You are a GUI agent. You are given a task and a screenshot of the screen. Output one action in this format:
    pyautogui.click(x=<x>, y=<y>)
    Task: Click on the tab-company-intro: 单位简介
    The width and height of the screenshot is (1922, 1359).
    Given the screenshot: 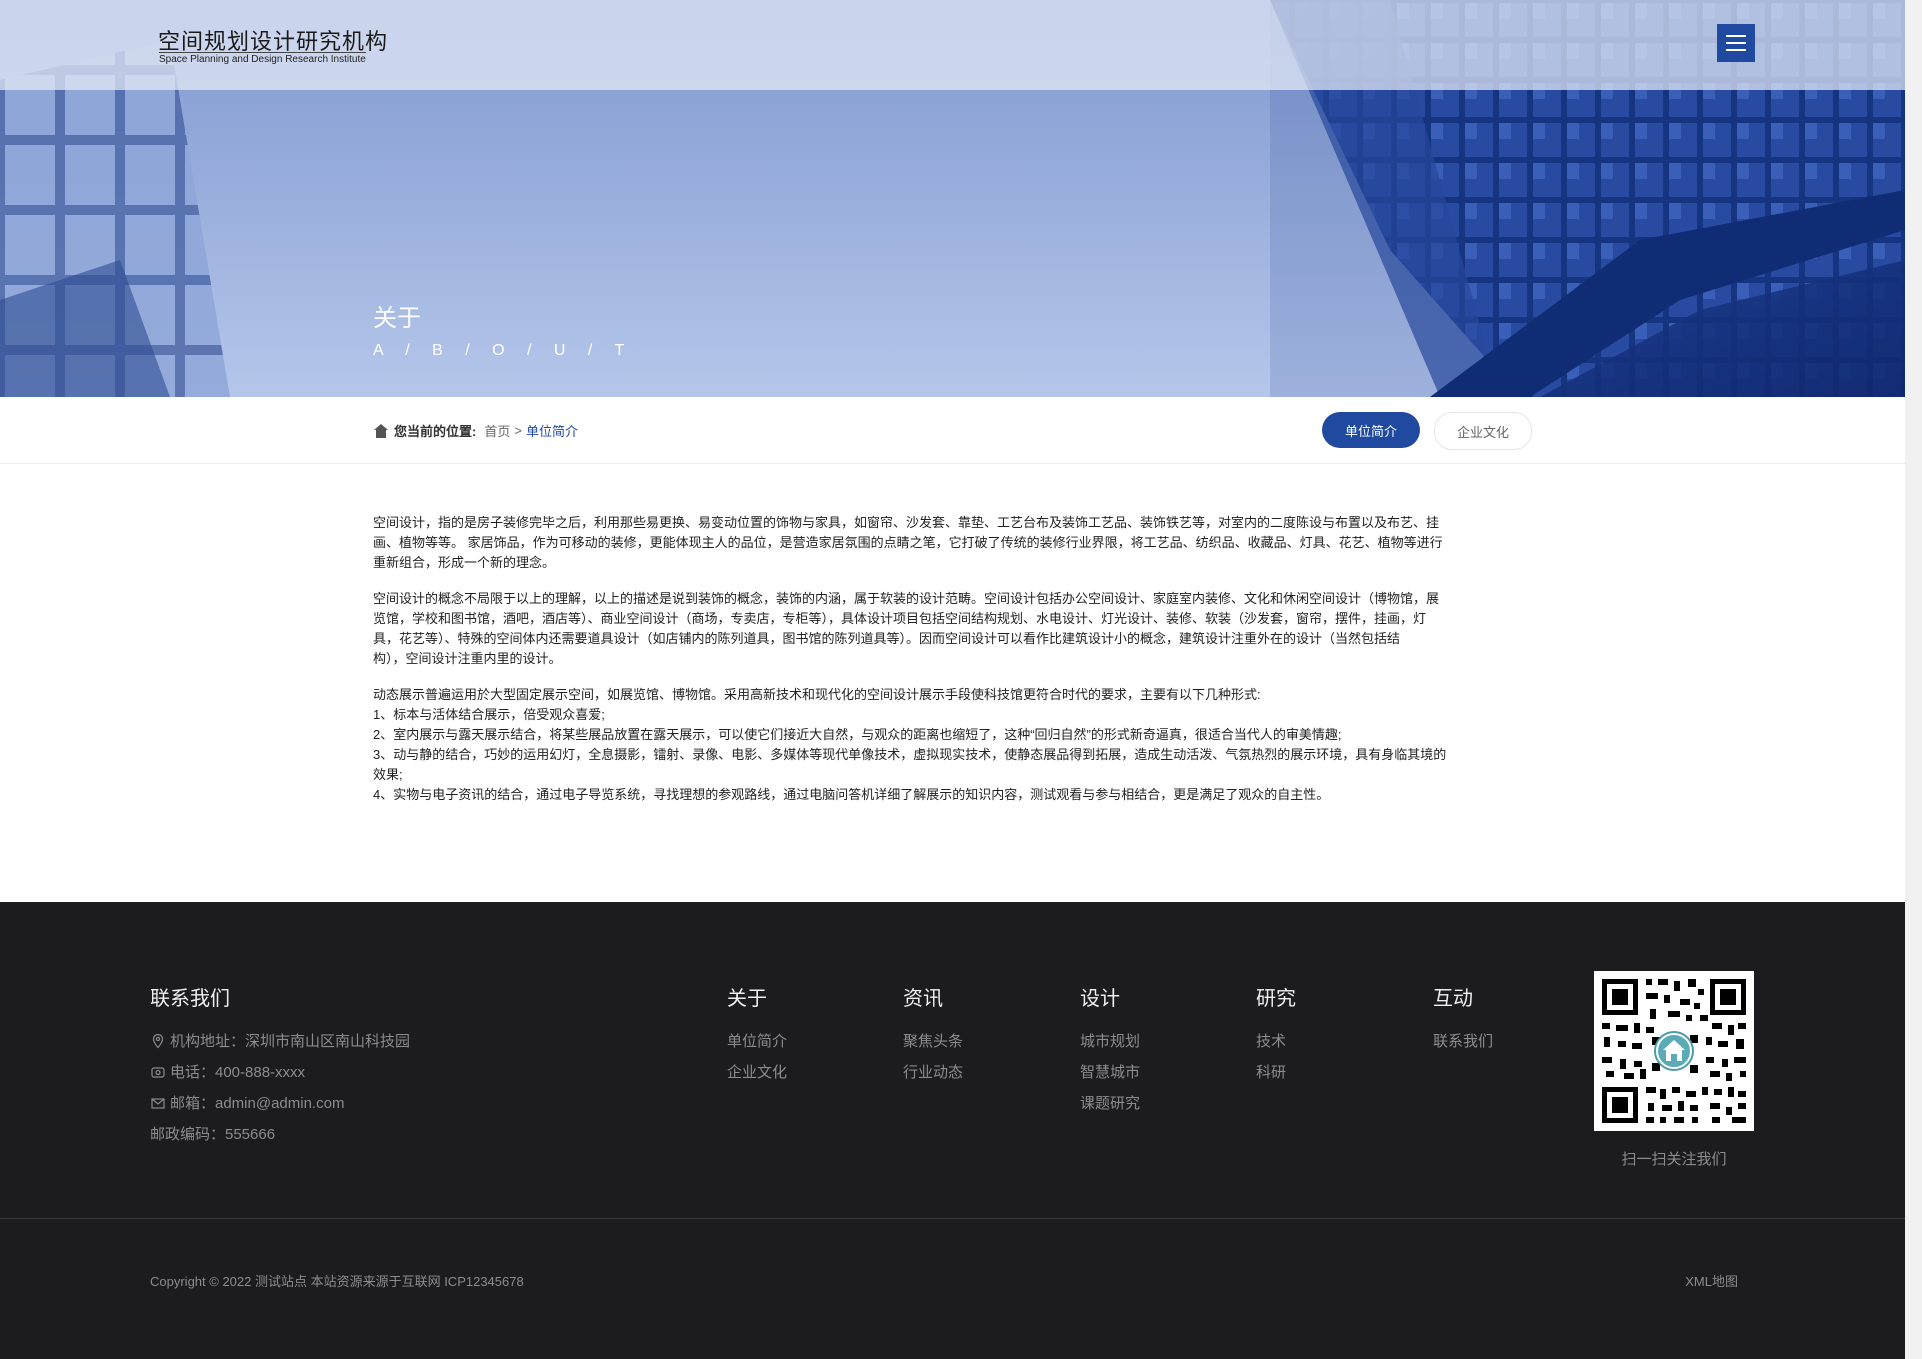 What is the action you would take?
    pyautogui.click(x=1371, y=430)
    